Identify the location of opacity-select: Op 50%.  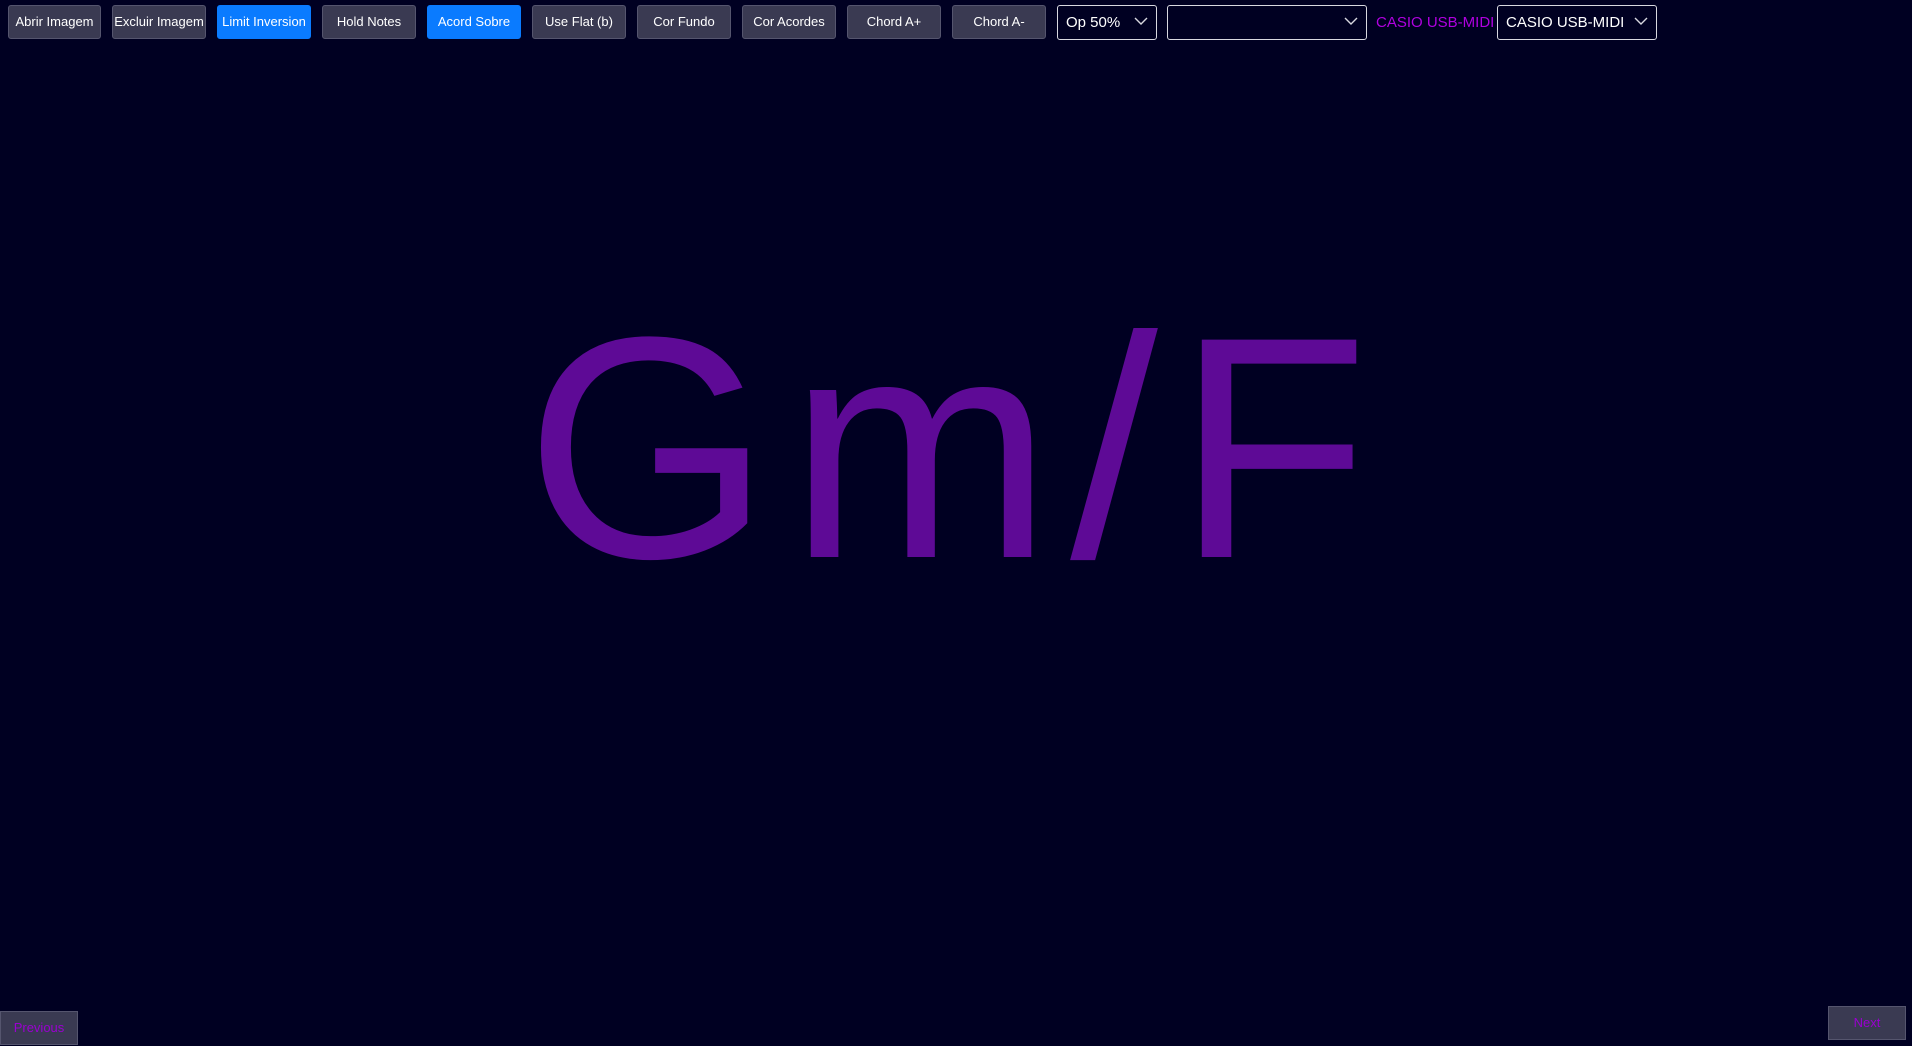
(1107, 22).